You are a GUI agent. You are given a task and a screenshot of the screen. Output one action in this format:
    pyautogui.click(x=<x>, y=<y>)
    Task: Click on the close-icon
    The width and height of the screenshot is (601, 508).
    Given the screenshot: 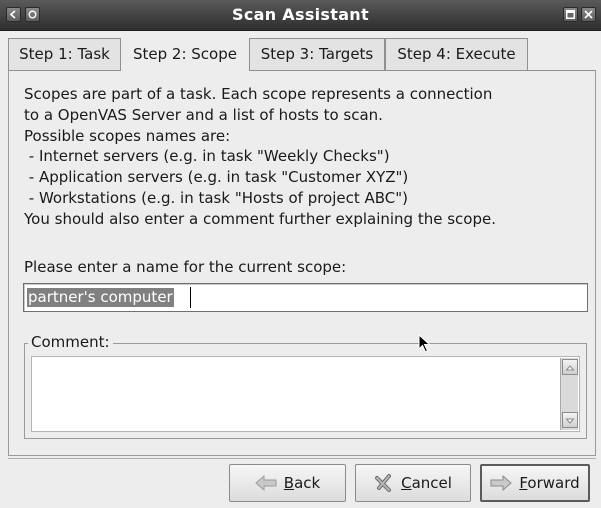 What is the action you would take?
    pyautogui.click(x=588, y=14)
    